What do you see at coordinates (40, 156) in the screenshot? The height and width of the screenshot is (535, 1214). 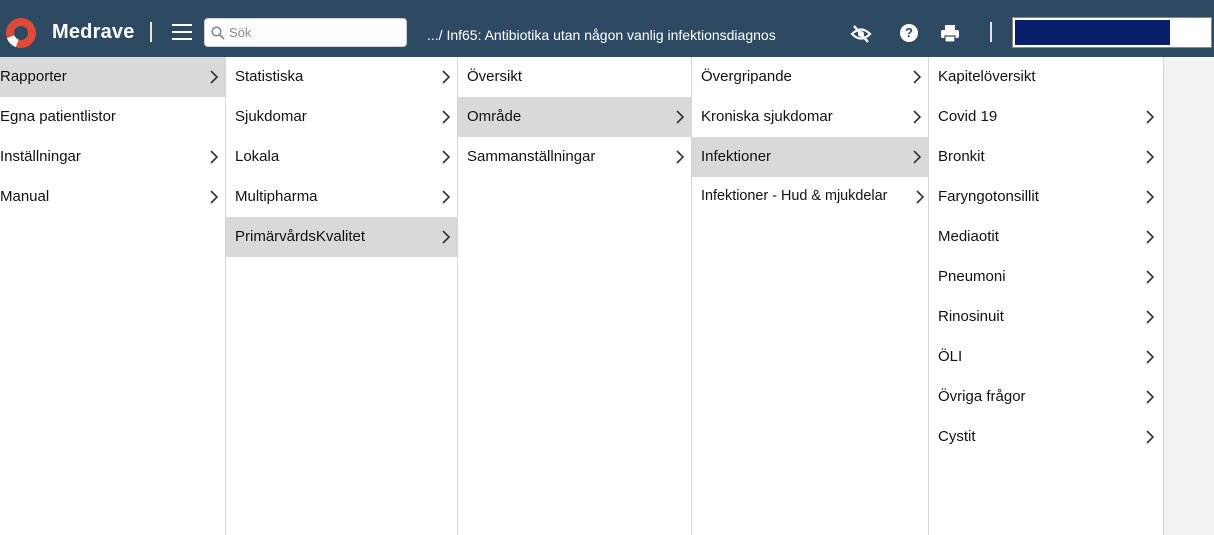 I see `menu-item-label: Inställningar` at bounding box center [40, 156].